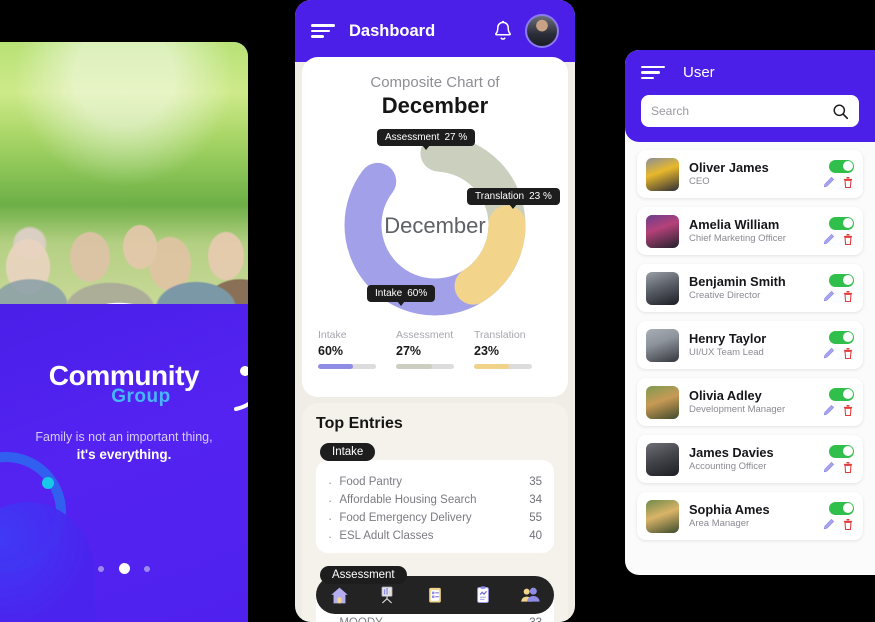 Image resolution: width=875 pixels, height=622 pixels. I want to click on entry-value: 35, so click(535, 482).